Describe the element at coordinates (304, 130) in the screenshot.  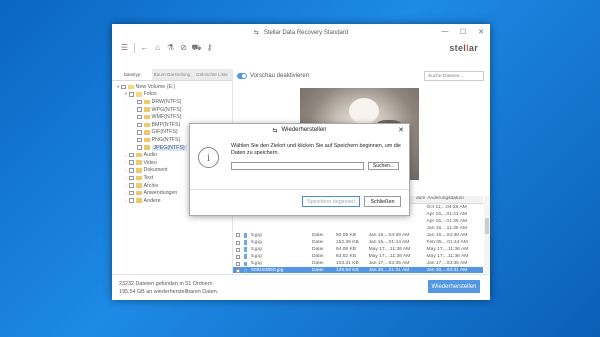
I see `dialog-title: Wiederherstellen` at that location.